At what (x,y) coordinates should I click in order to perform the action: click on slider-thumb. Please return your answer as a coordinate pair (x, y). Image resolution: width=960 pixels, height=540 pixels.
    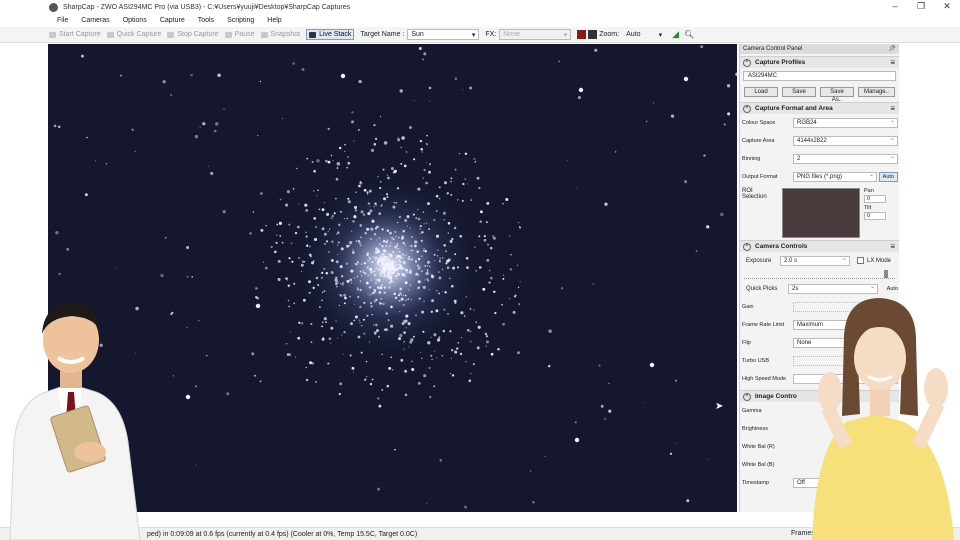
    Looking at the image, I should click on (886, 274).